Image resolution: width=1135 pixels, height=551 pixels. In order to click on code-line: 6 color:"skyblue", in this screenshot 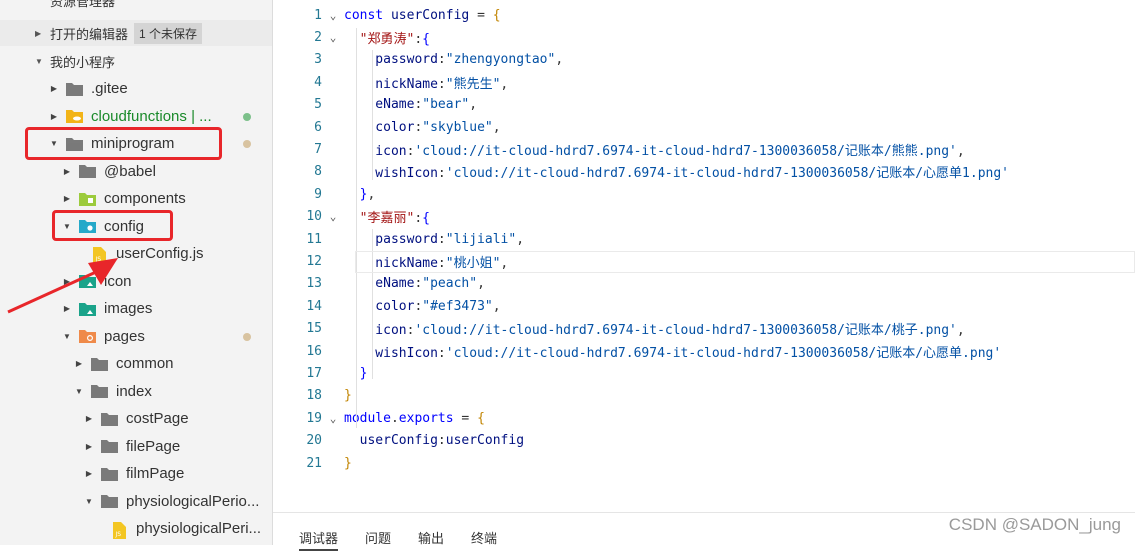, I will do `click(704, 127)`.